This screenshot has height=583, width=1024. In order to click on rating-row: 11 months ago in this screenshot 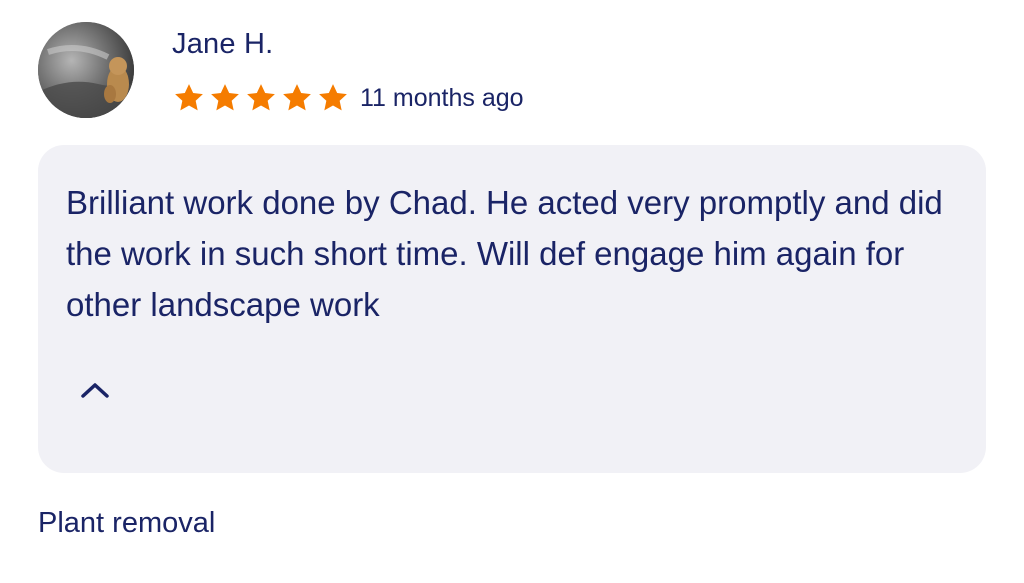, I will do `click(348, 98)`.